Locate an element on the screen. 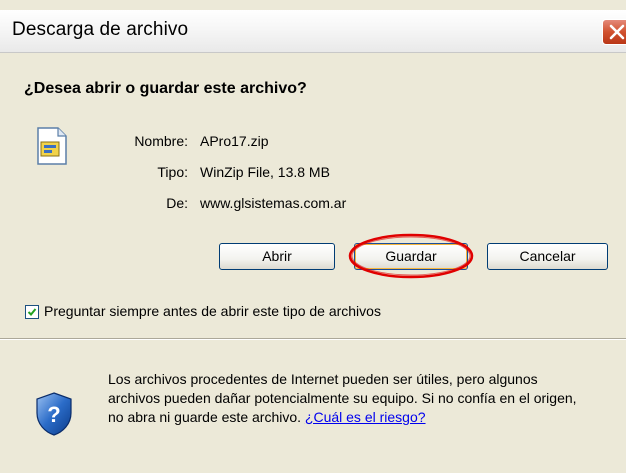  title-bar: Descarga de archivo is located at coordinates (313, 31).